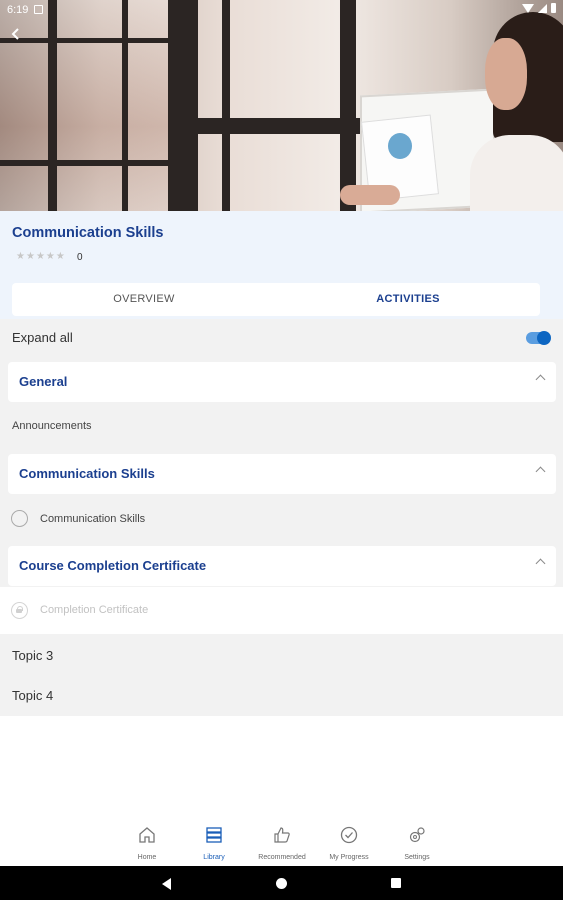 This screenshot has width=563, height=900. I want to click on activity-label: Completion Certificate, so click(94, 610).